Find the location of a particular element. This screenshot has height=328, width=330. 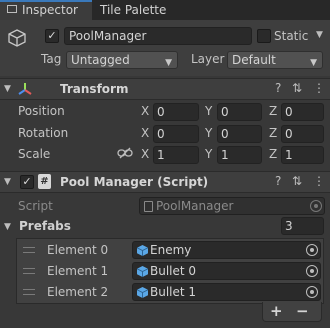

element-label: Element 0 is located at coordinates (78, 250).